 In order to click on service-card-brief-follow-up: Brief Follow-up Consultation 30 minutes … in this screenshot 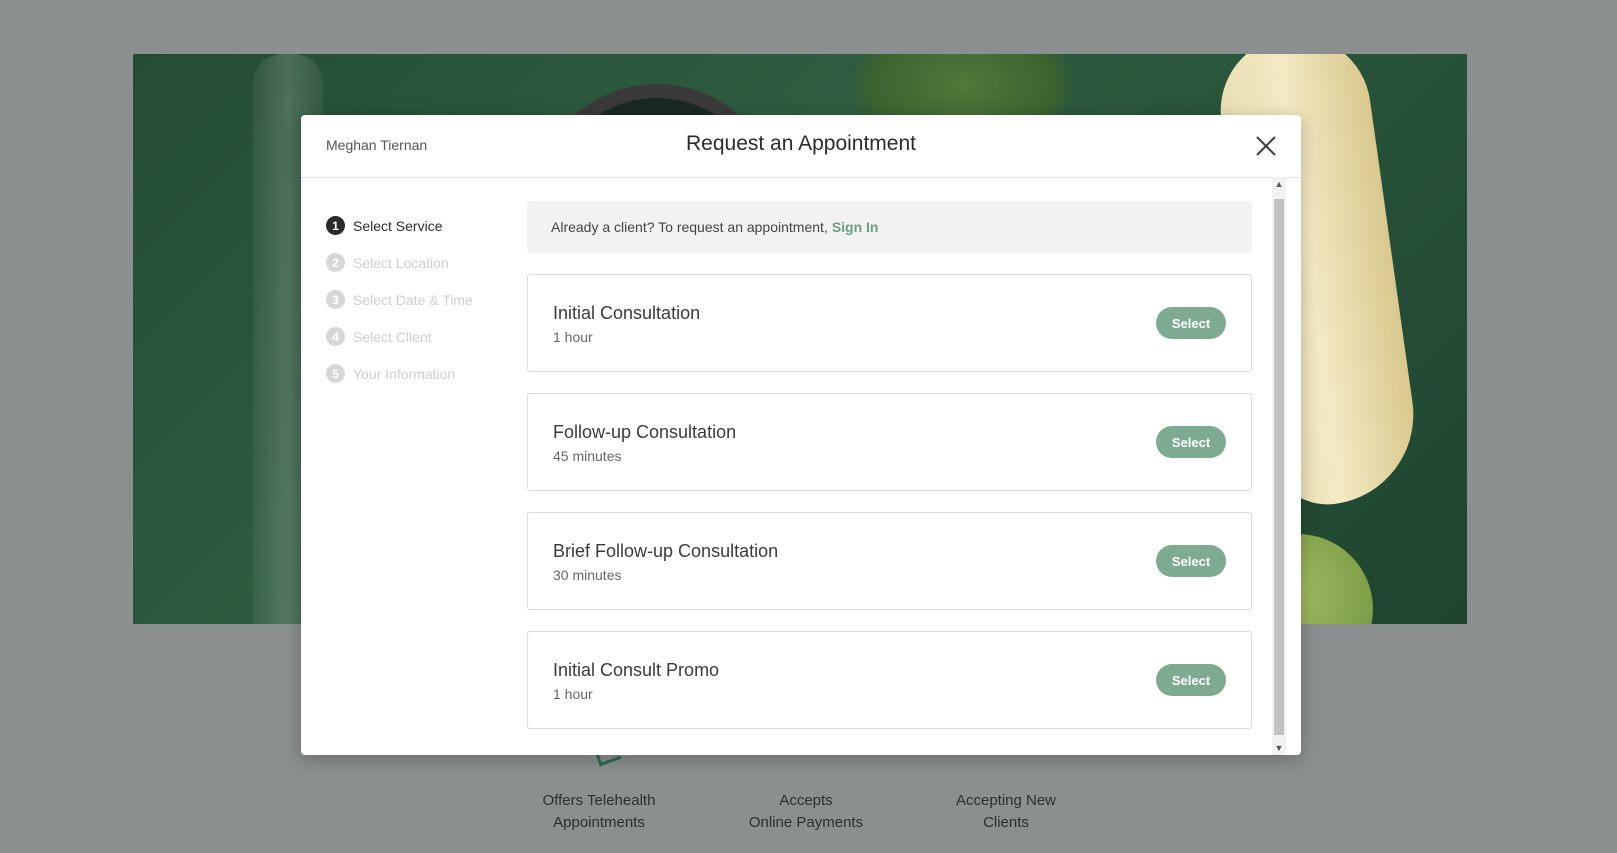, I will do `click(889, 561)`.